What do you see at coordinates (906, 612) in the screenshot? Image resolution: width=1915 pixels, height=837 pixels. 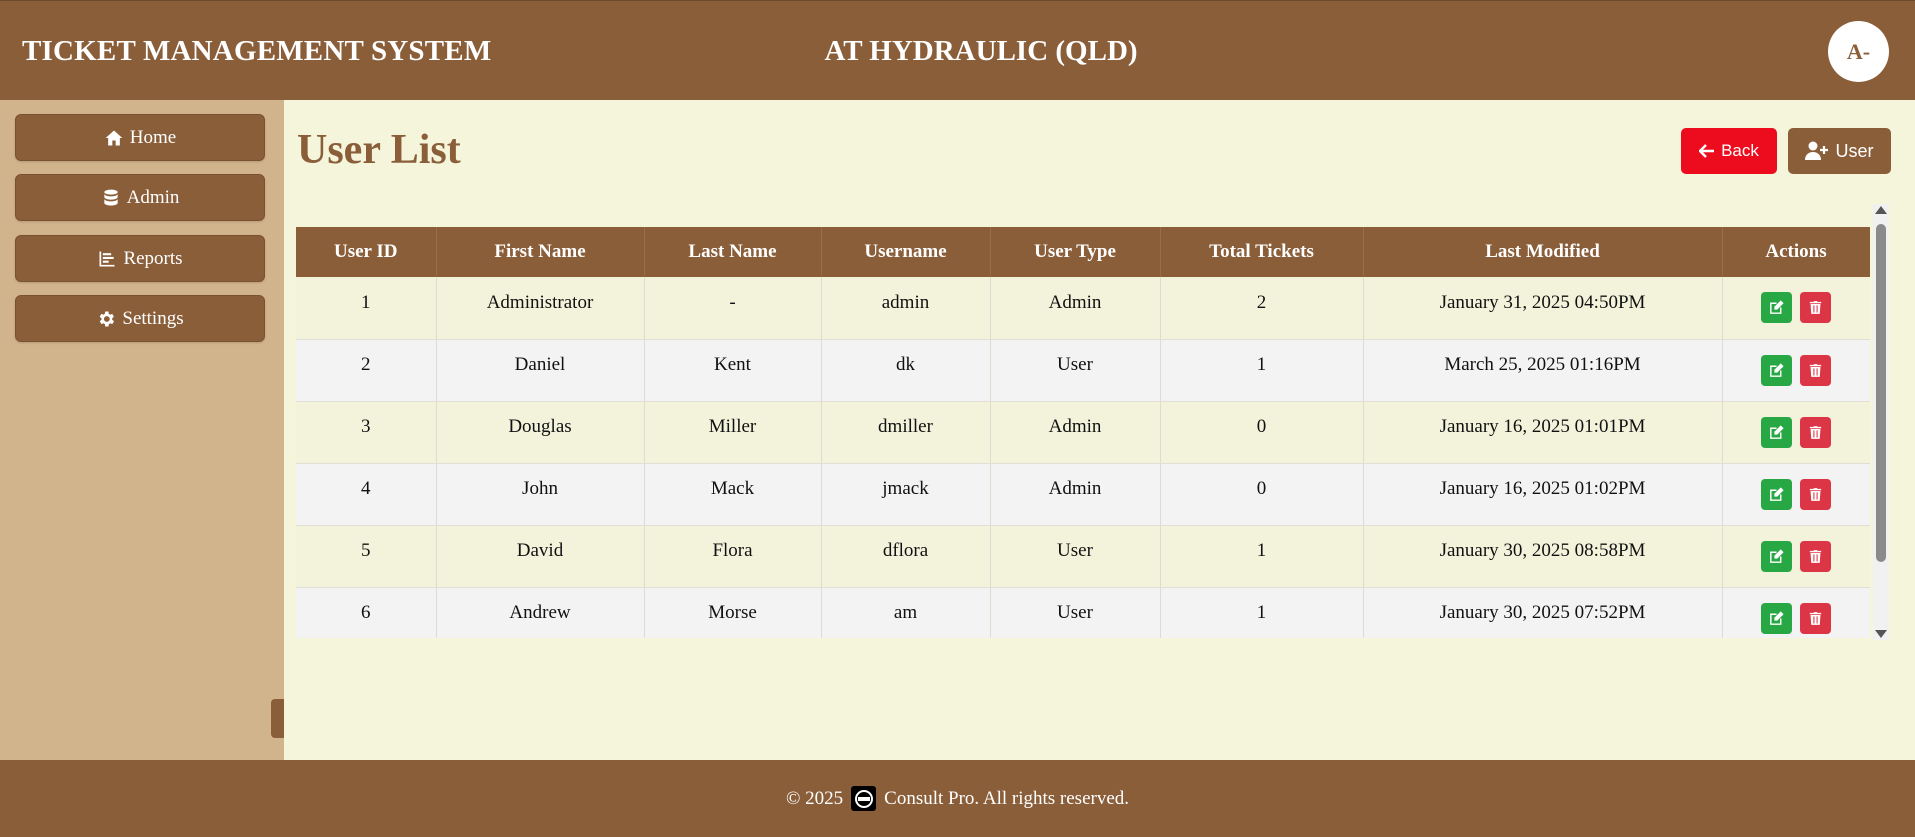 I see `table-cell-username: am` at bounding box center [906, 612].